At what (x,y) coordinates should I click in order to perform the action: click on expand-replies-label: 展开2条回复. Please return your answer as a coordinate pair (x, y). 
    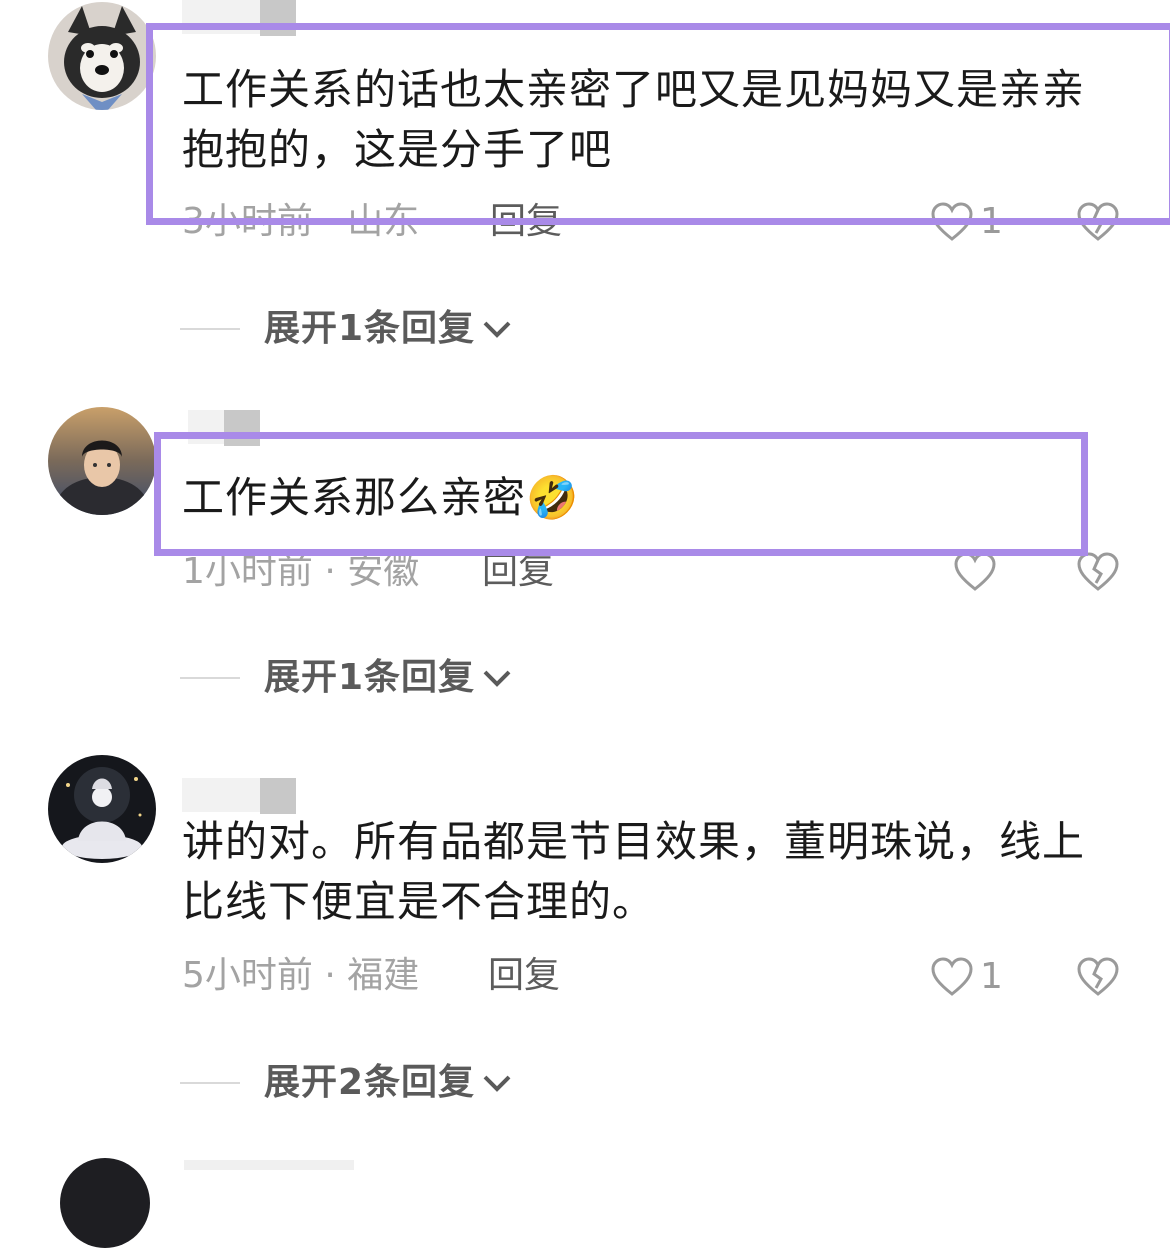
    Looking at the image, I should click on (370, 1082).